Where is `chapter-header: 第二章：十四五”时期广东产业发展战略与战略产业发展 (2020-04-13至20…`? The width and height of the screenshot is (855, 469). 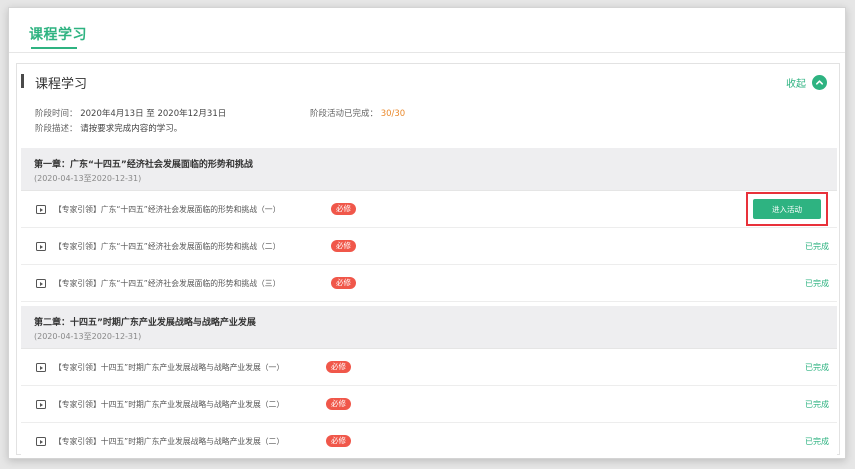
chapter-header: 第二章：十四五”时期广东产业发展战略与战略产业发展 (2020-04-13至20… is located at coordinates (429, 327).